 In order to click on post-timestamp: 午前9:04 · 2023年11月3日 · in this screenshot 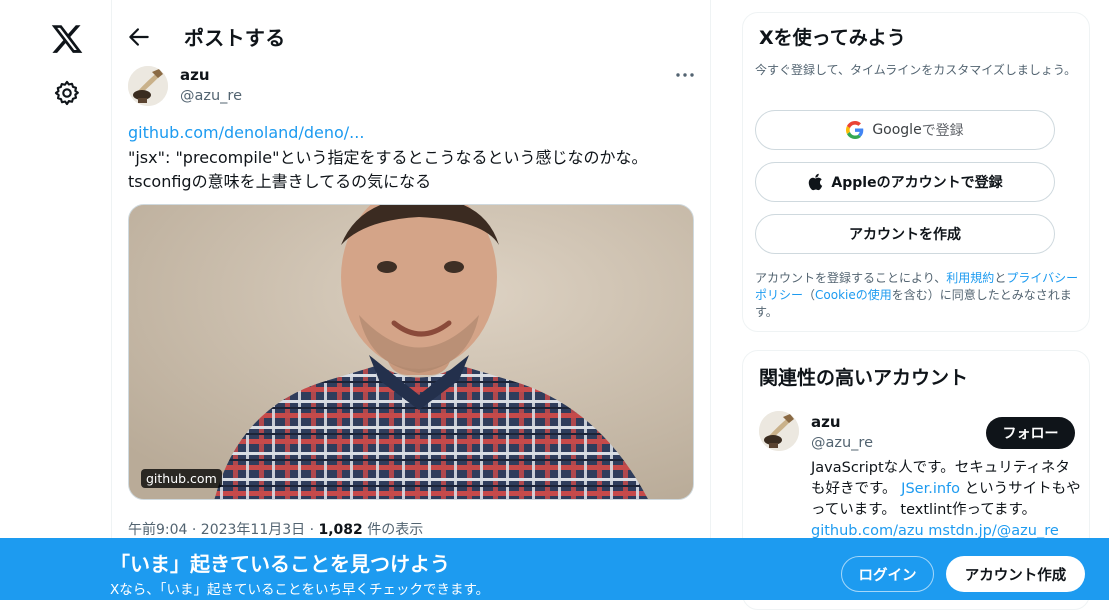, I will do `click(223, 530)`.